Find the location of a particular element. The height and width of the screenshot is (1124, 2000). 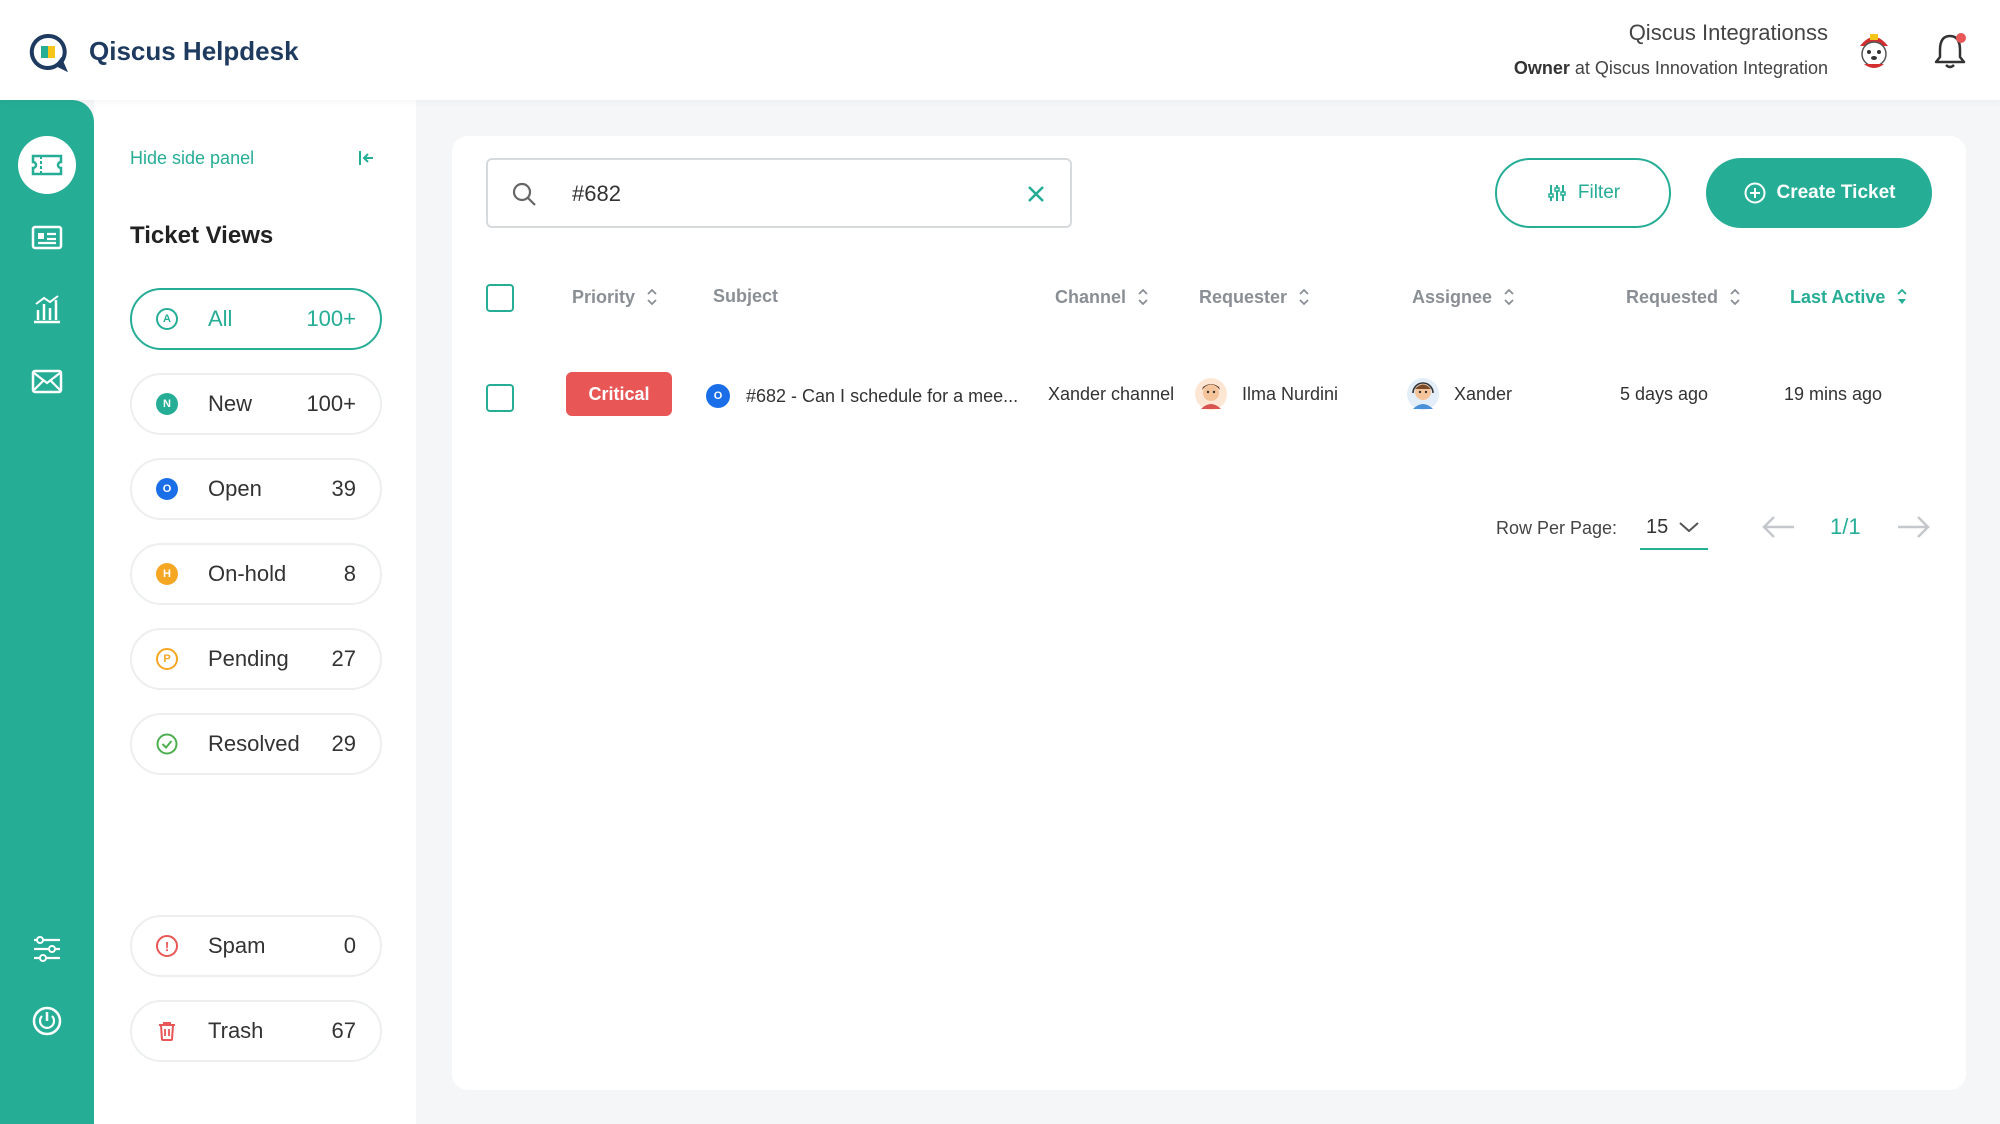

column-channel: Channel is located at coordinates (1102, 297).